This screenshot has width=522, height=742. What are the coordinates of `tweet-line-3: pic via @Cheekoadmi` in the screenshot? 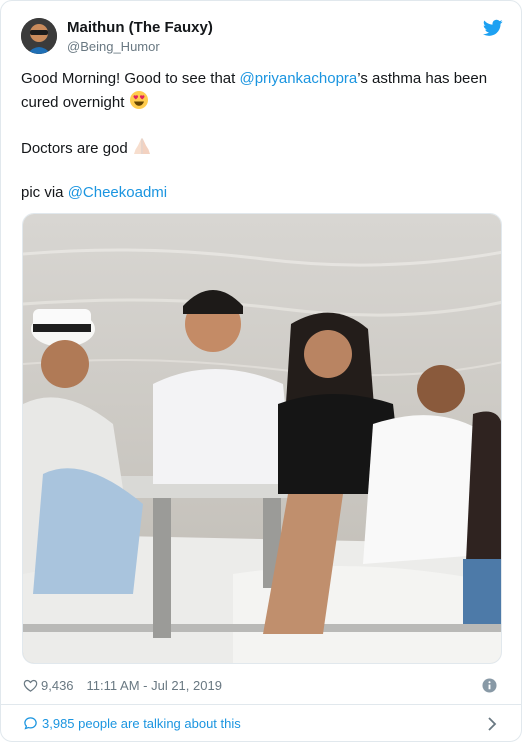 It's located at (261, 193).